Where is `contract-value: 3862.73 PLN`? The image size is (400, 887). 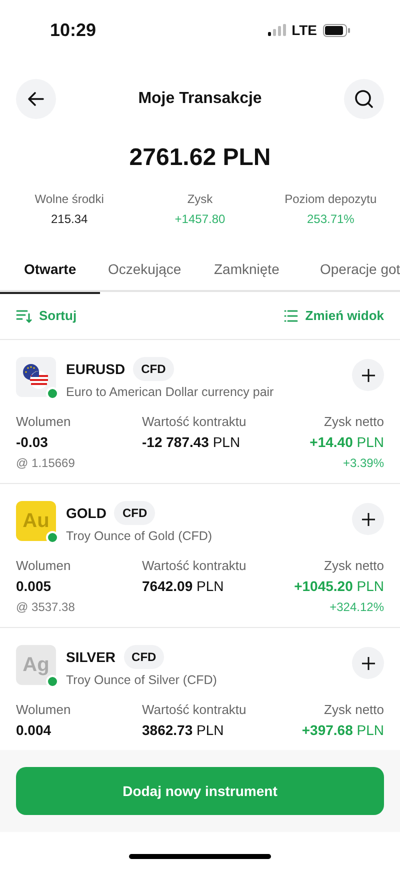 contract-value: 3862.73 PLN is located at coordinates (183, 730).